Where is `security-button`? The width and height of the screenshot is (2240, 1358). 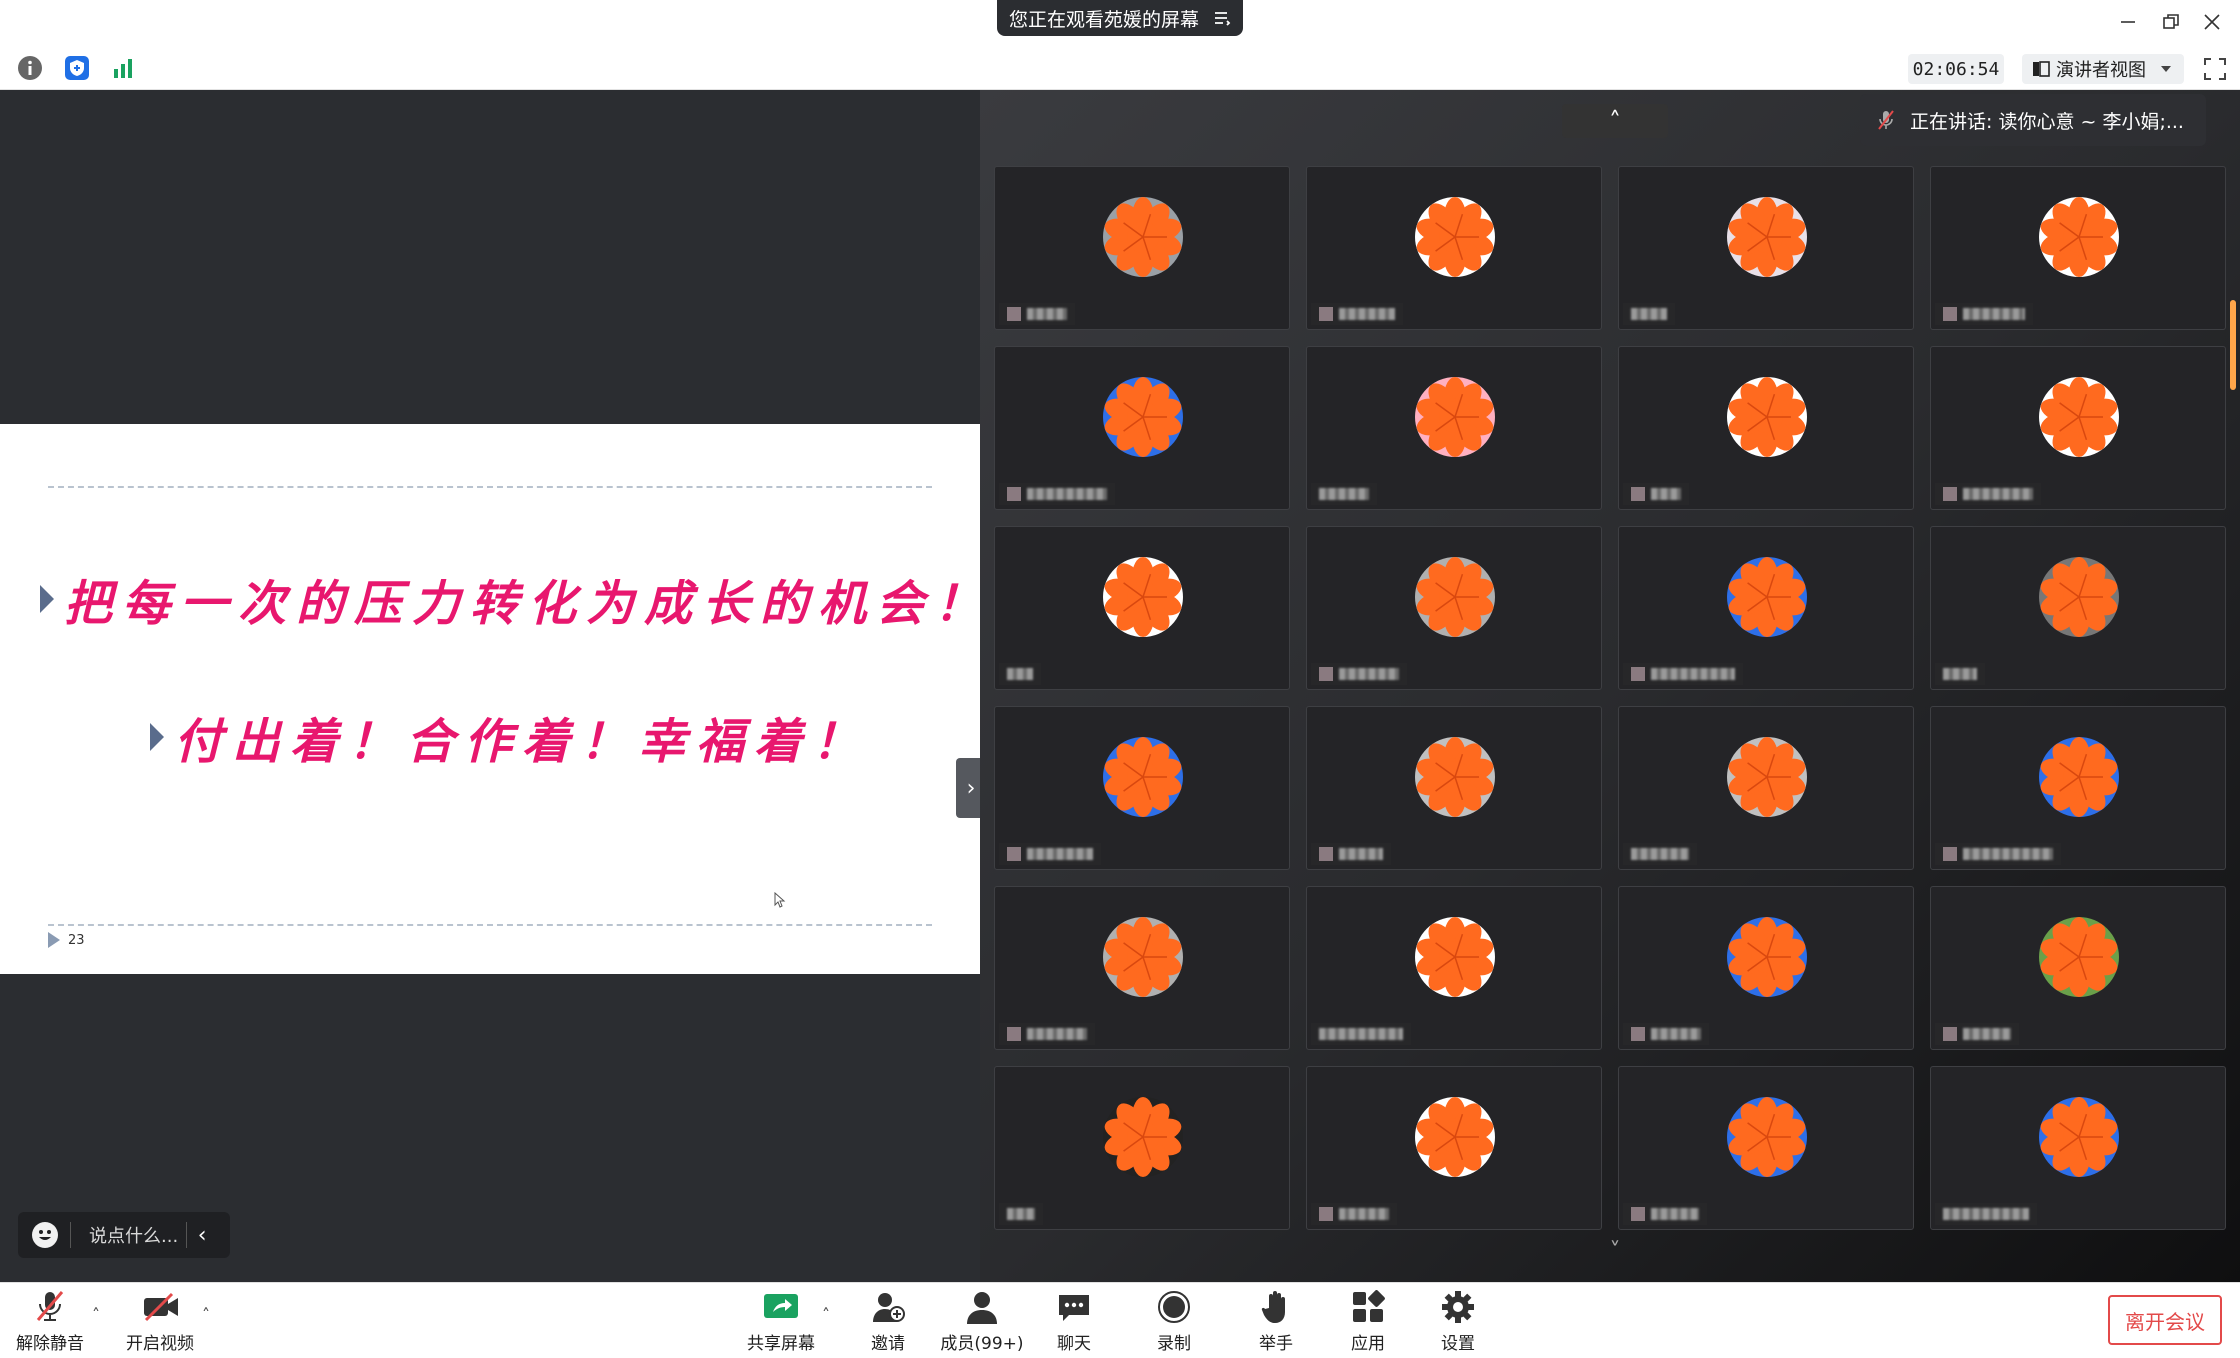 security-button is located at coordinates (77, 68).